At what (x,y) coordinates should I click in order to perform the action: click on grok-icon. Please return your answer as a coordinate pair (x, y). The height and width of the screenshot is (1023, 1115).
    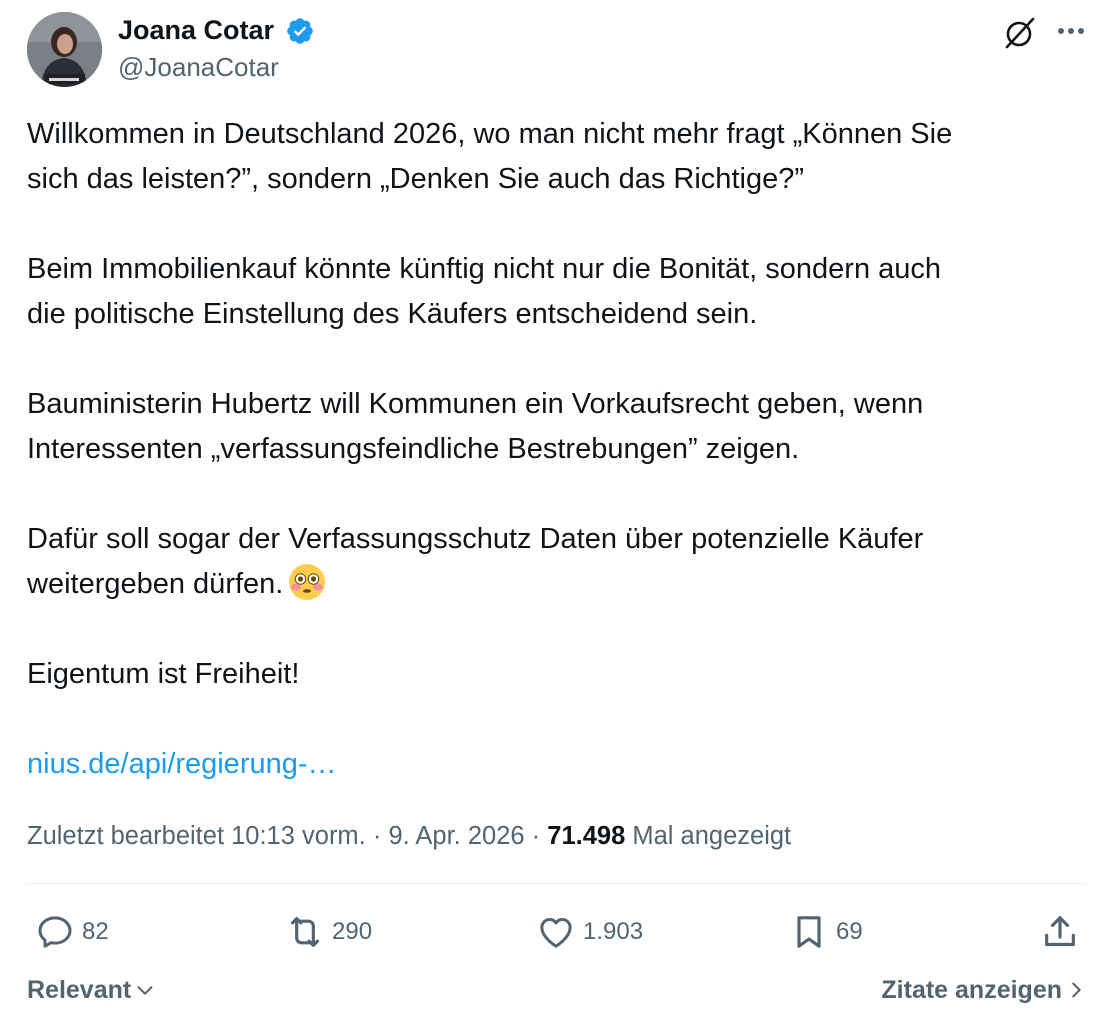
    Looking at the image, I should click on (1020, 33).